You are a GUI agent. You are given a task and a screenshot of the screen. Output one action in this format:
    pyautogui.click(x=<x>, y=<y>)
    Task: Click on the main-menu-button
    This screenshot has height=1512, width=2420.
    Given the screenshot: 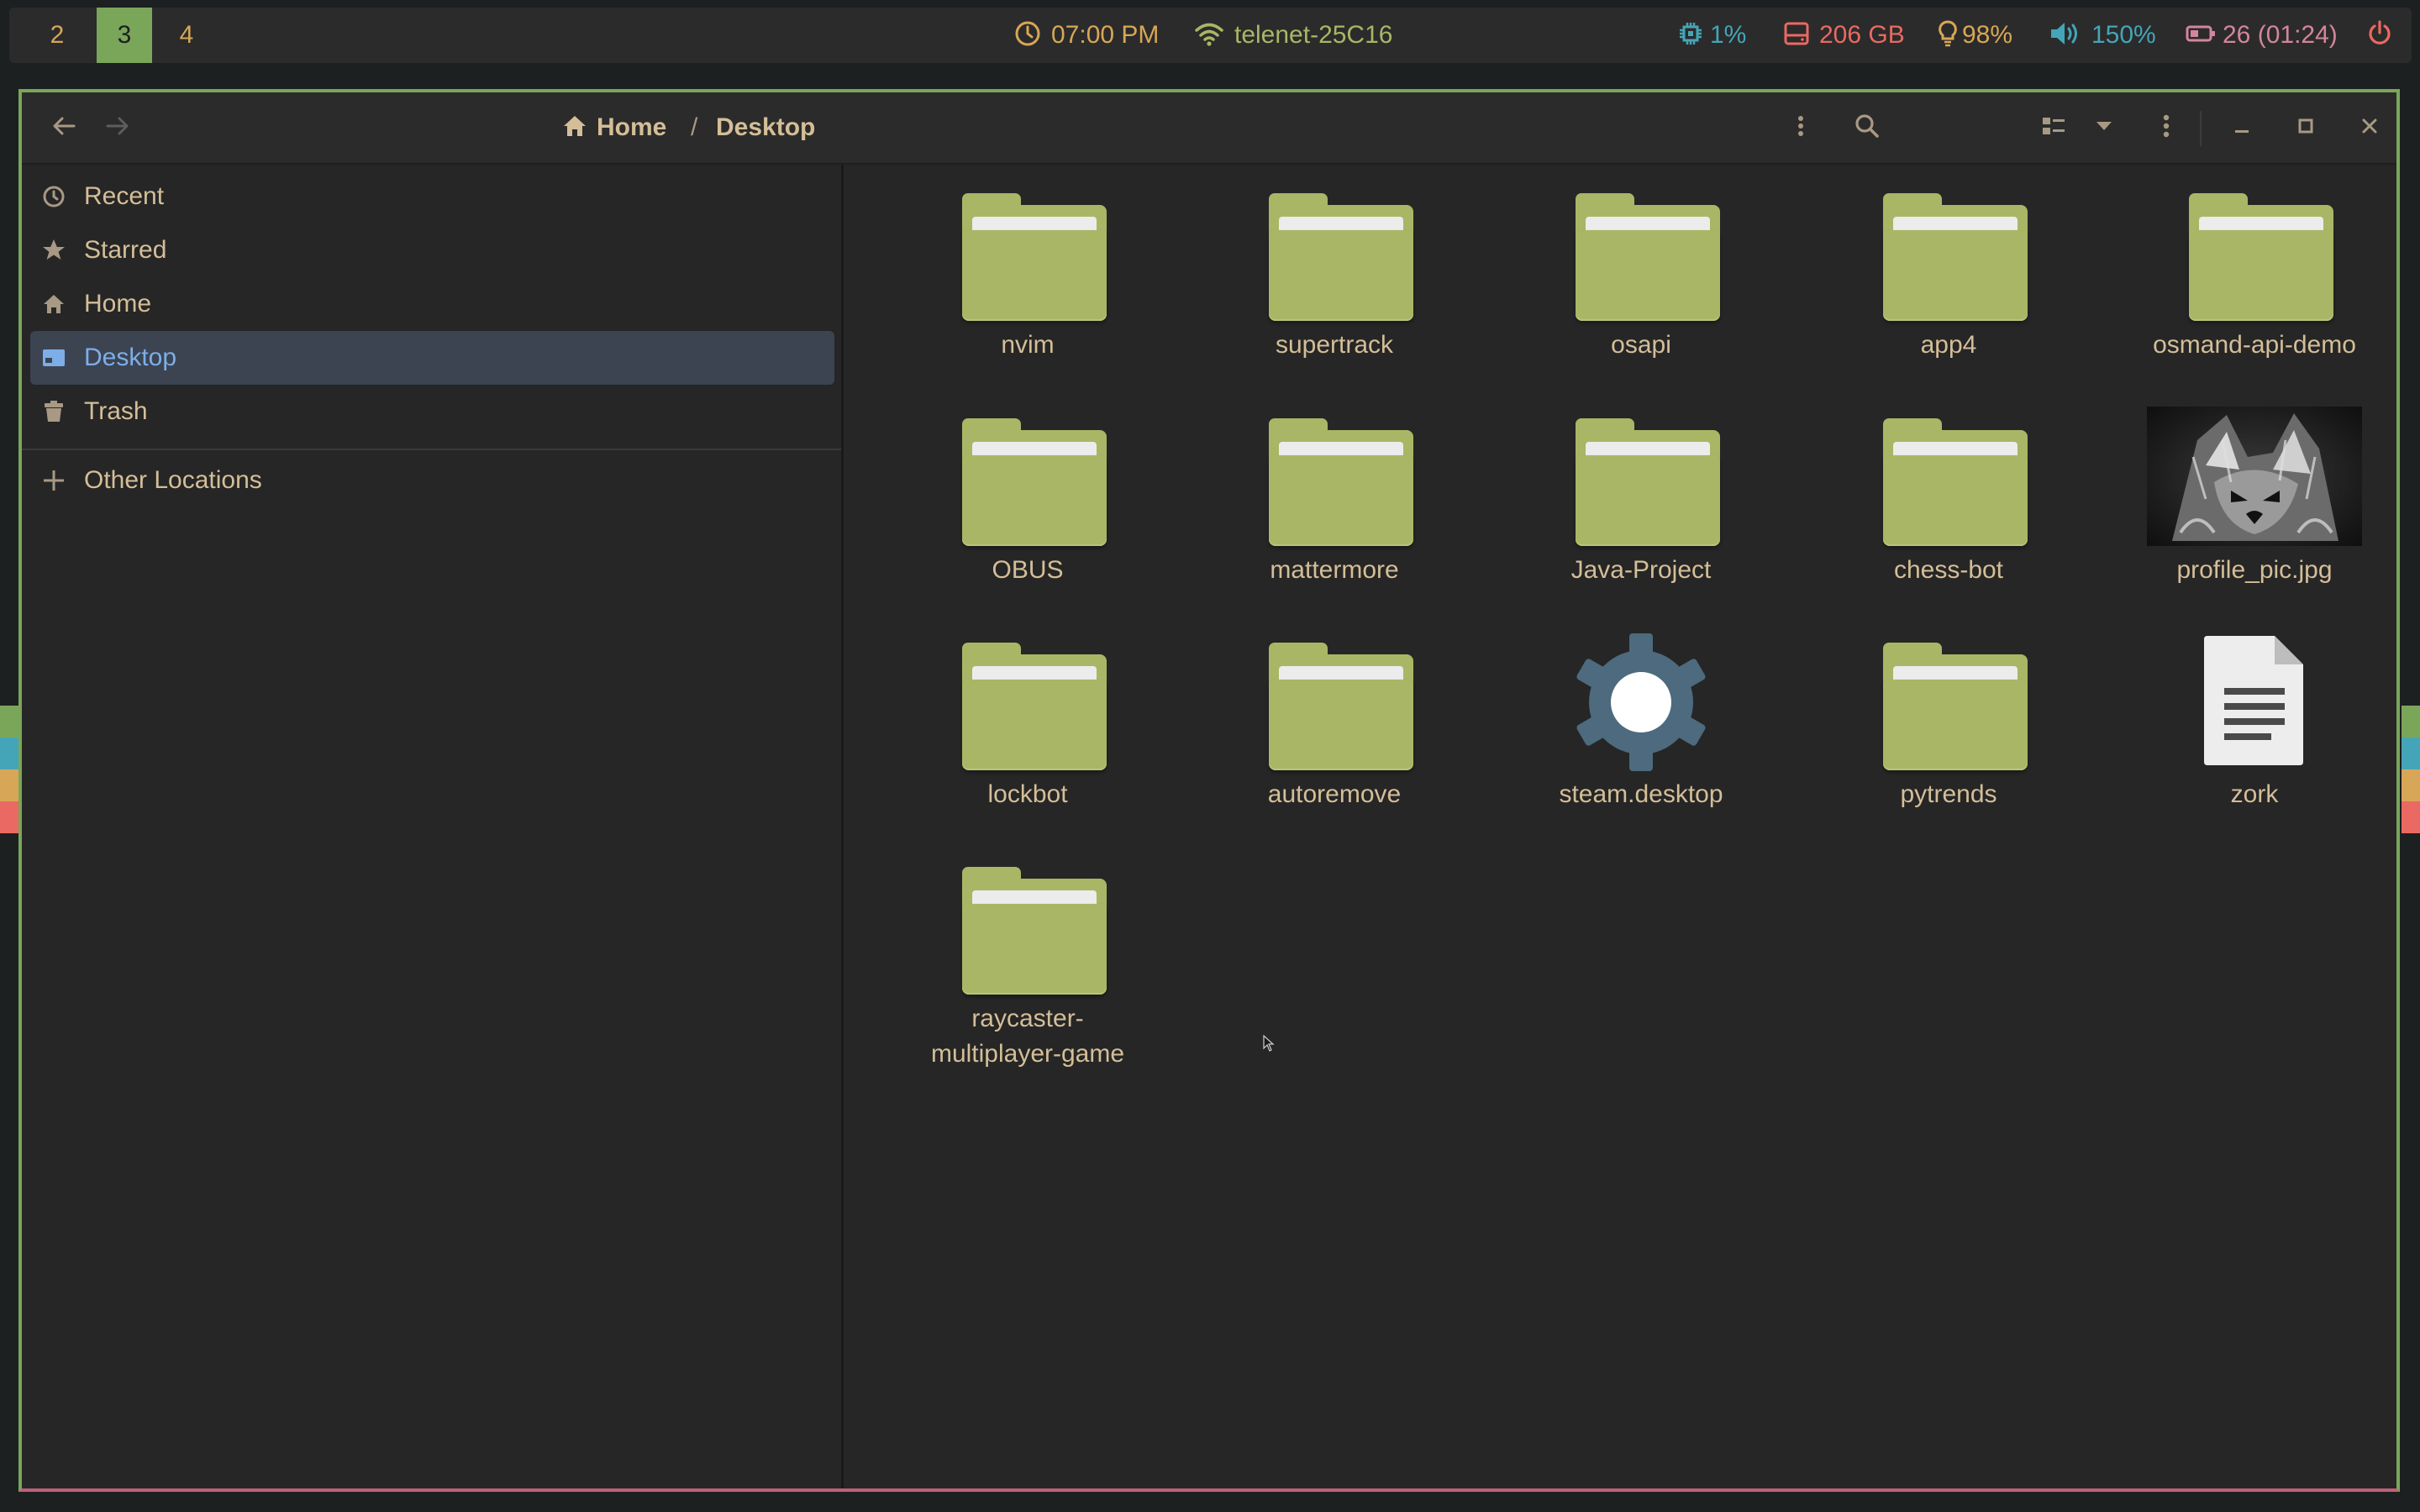 What is the action you would take?
    pyautogui.click(x=2166, y=127)
    